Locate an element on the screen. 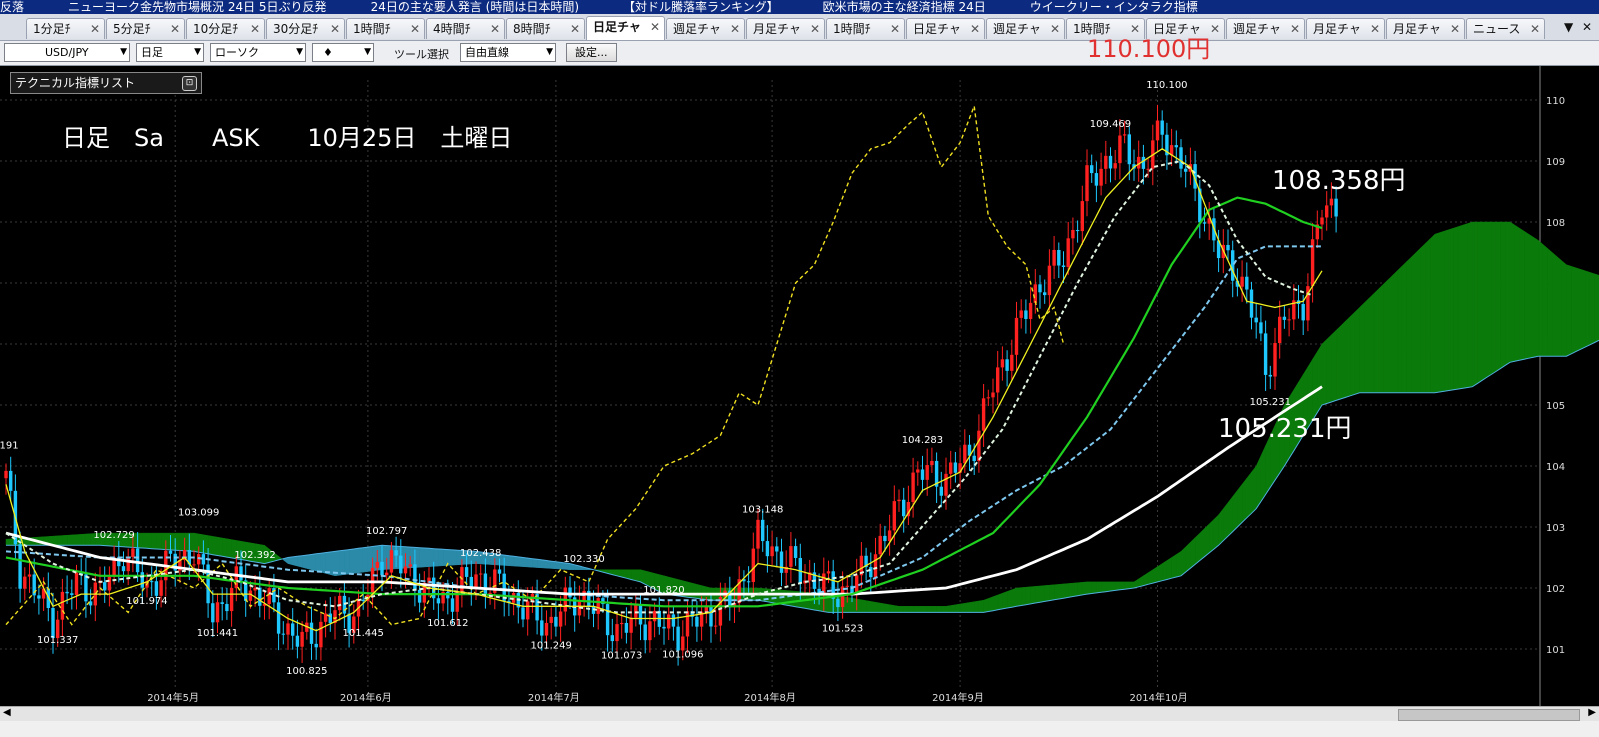  news-item: 欧米市場の主な経済指標 24日 is located at coordinates (904, 7).